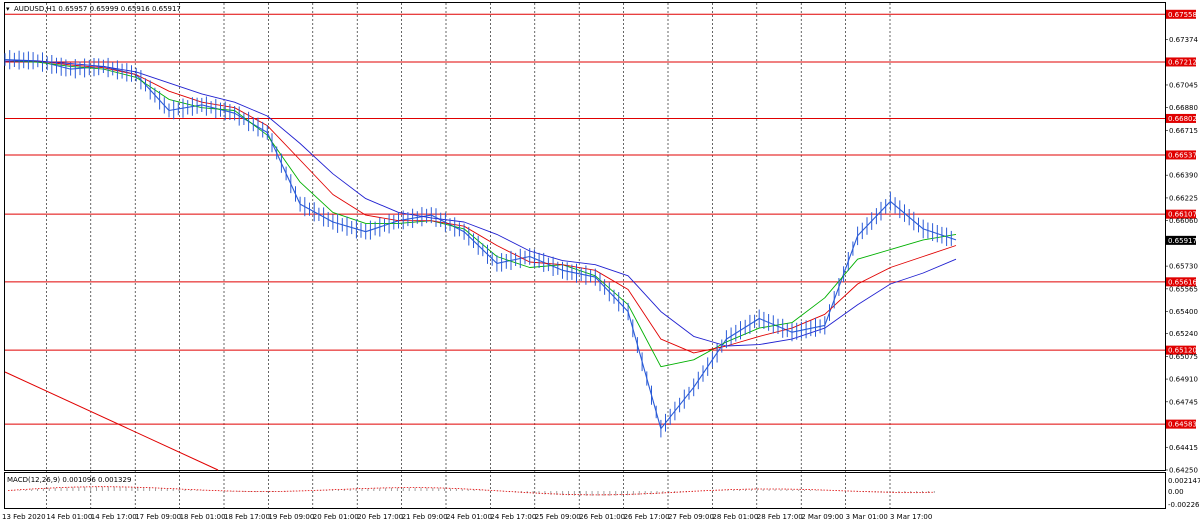 Image resolution: width=1200 pixels, height=524 pixels. I want to click on price-tick-label: 0.67045, so click(1183, 85).